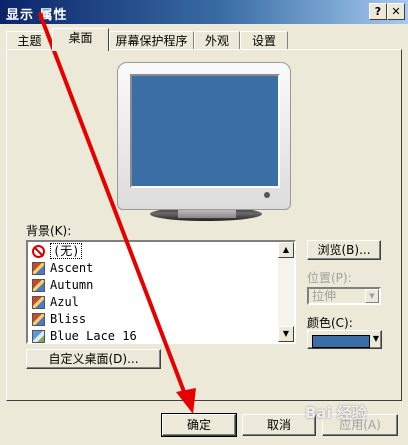  What do you see at coordinates (378, 11) in the screenshot?
I see `help-button: ?` at bounding box center [378, 11].